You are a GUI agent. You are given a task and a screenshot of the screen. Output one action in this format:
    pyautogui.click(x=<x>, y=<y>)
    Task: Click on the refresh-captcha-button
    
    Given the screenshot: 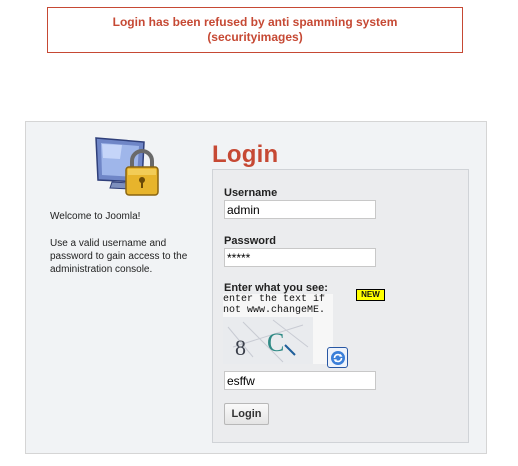 What is the action you would take?
    pyautogui.click(x=337, y=357)
    